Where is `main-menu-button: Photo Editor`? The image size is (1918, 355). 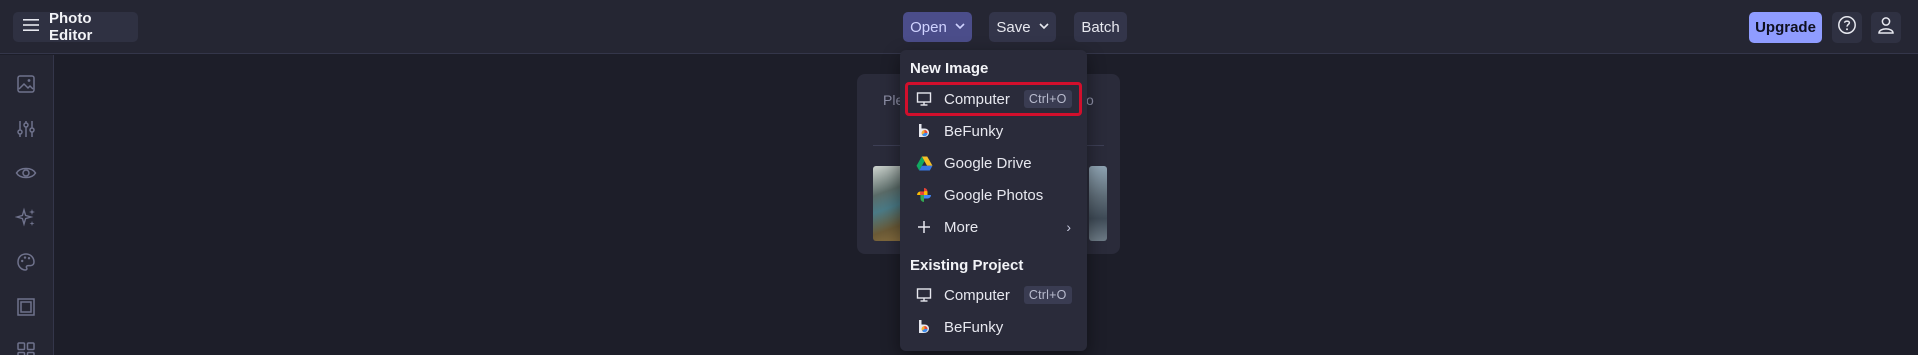
main-menu-button: Photo Editor is located at coordinates (75, 27).